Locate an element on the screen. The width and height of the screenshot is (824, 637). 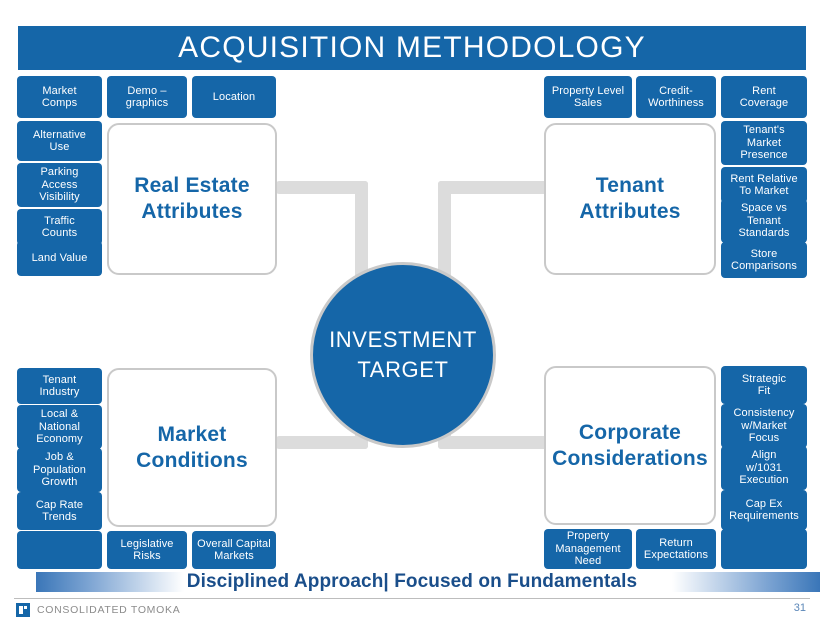
chip-line-1: Location is located at coordinates (234, 96).